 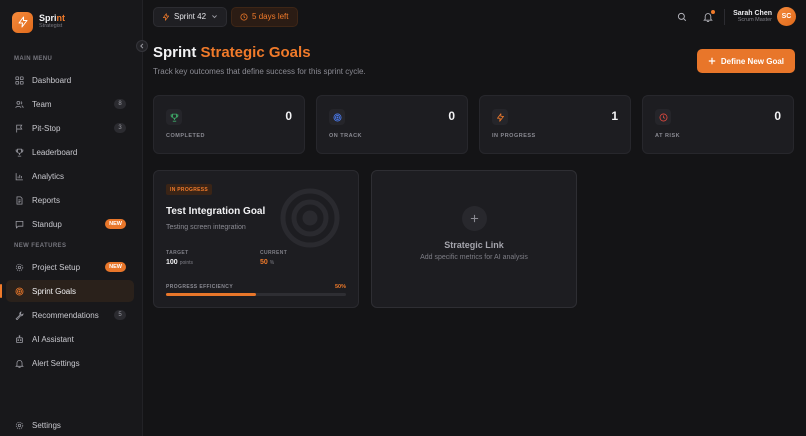 I want to click on target-value: 100 points, so click(x=180, y=262).